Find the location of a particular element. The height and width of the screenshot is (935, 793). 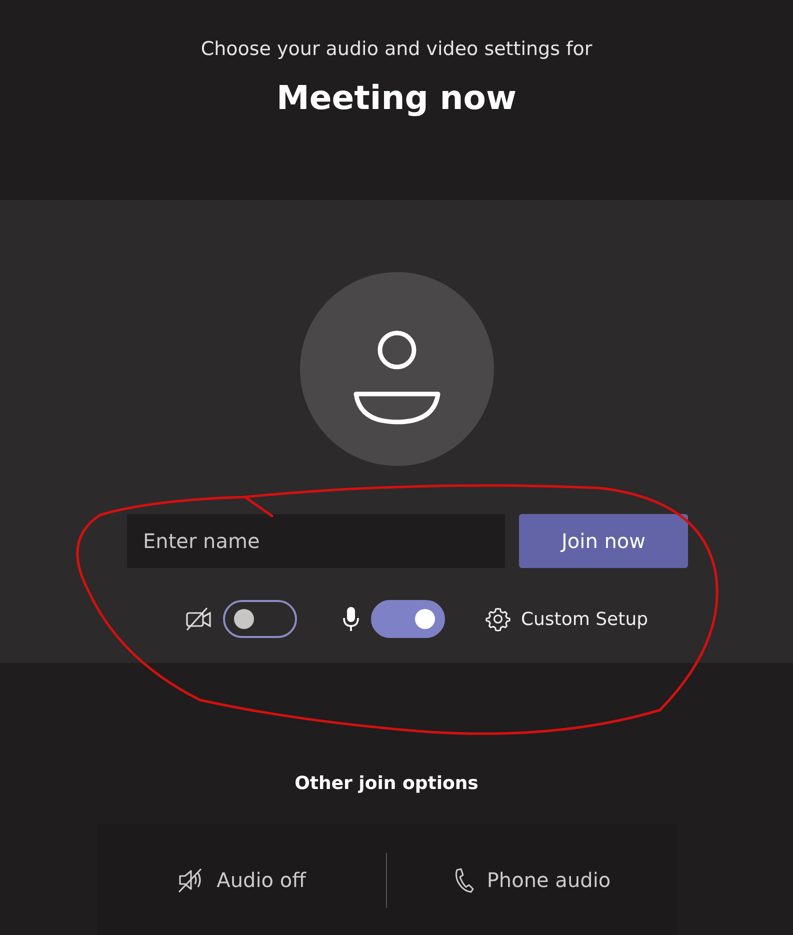

name-field: Enter name is located at coordinates (316, 541).